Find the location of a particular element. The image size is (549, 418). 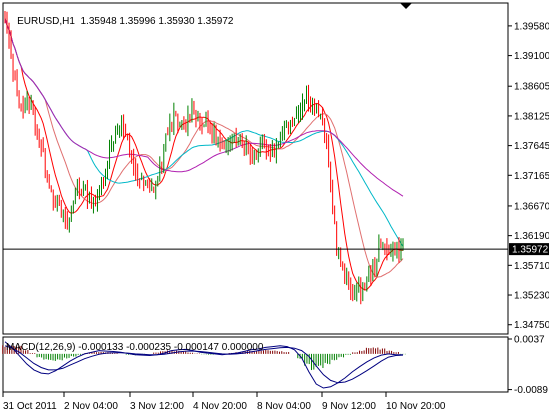

time-tick-label: 3 Nov 12:00 is located at coordinates (157, 406).